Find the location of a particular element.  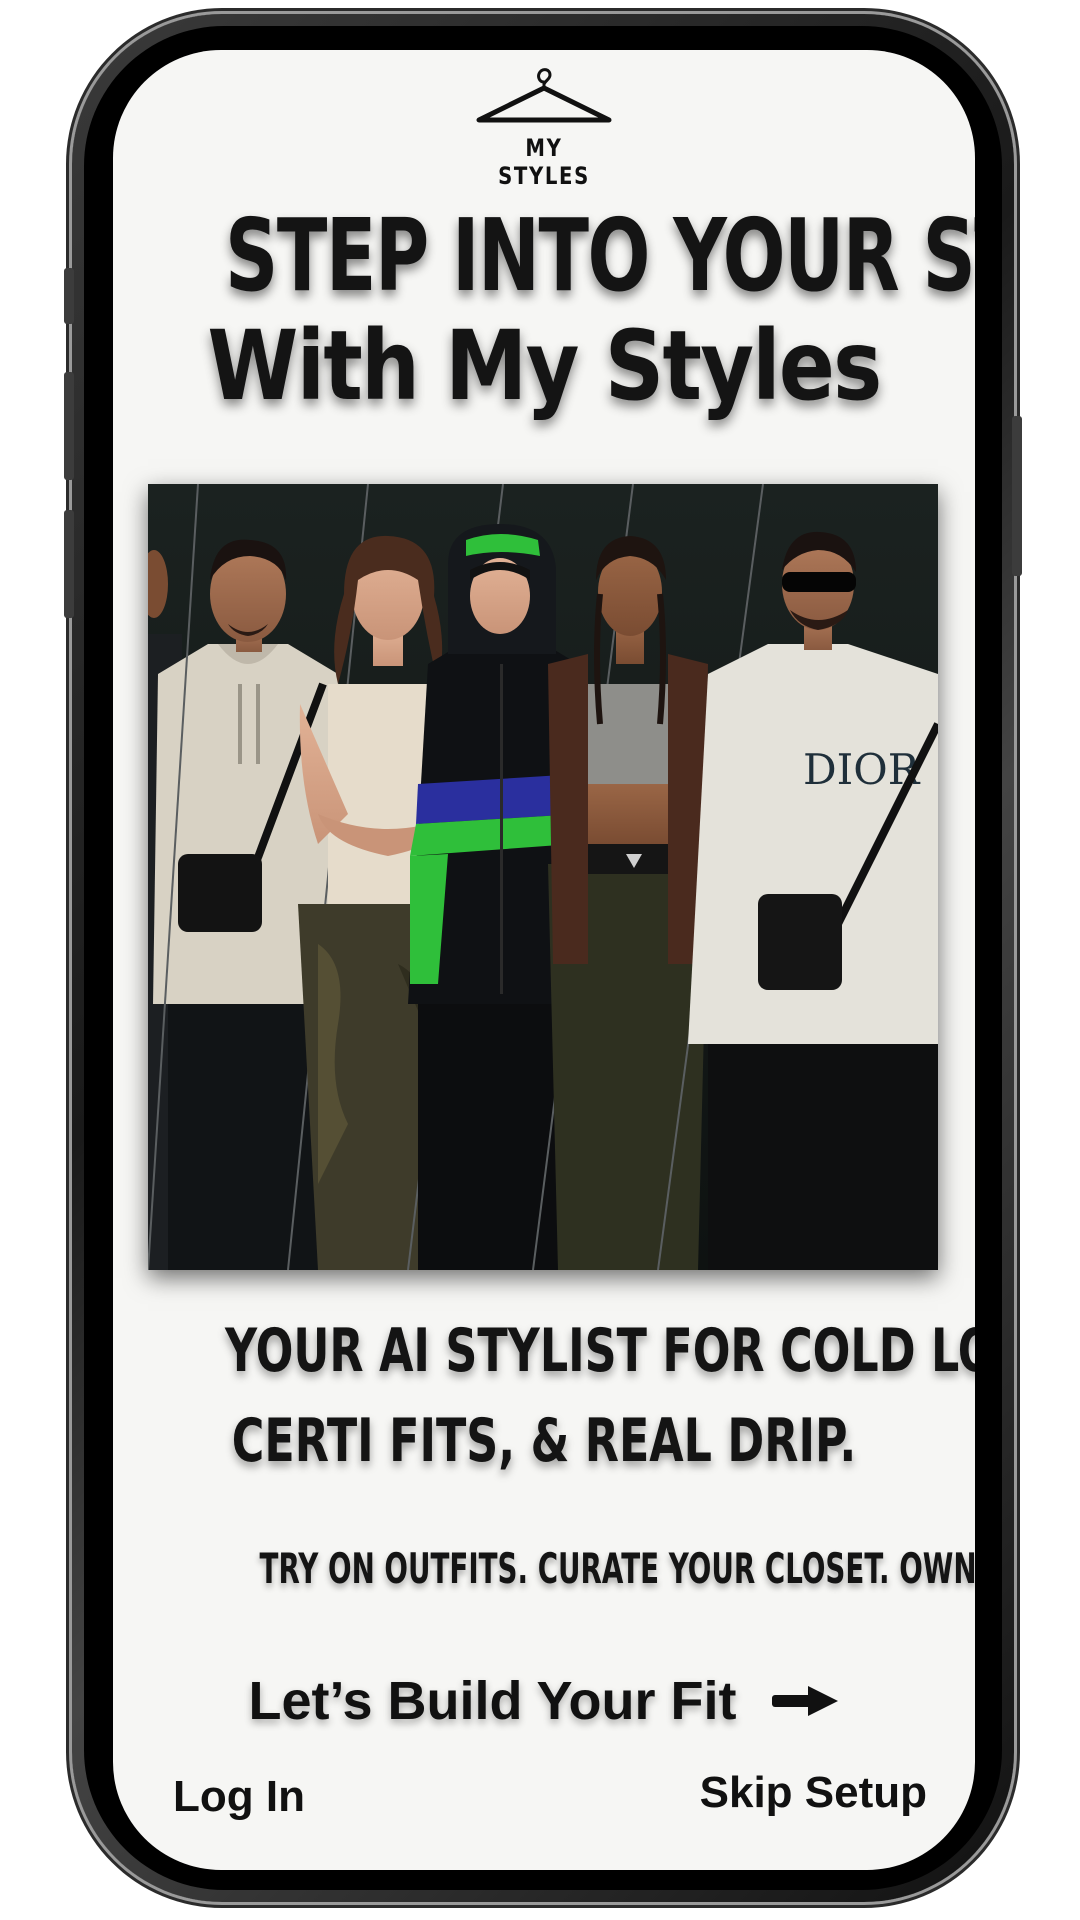

hero-headline: STEP INTO YOUR STYLE With My Styles is located at coordinates (544, 310).